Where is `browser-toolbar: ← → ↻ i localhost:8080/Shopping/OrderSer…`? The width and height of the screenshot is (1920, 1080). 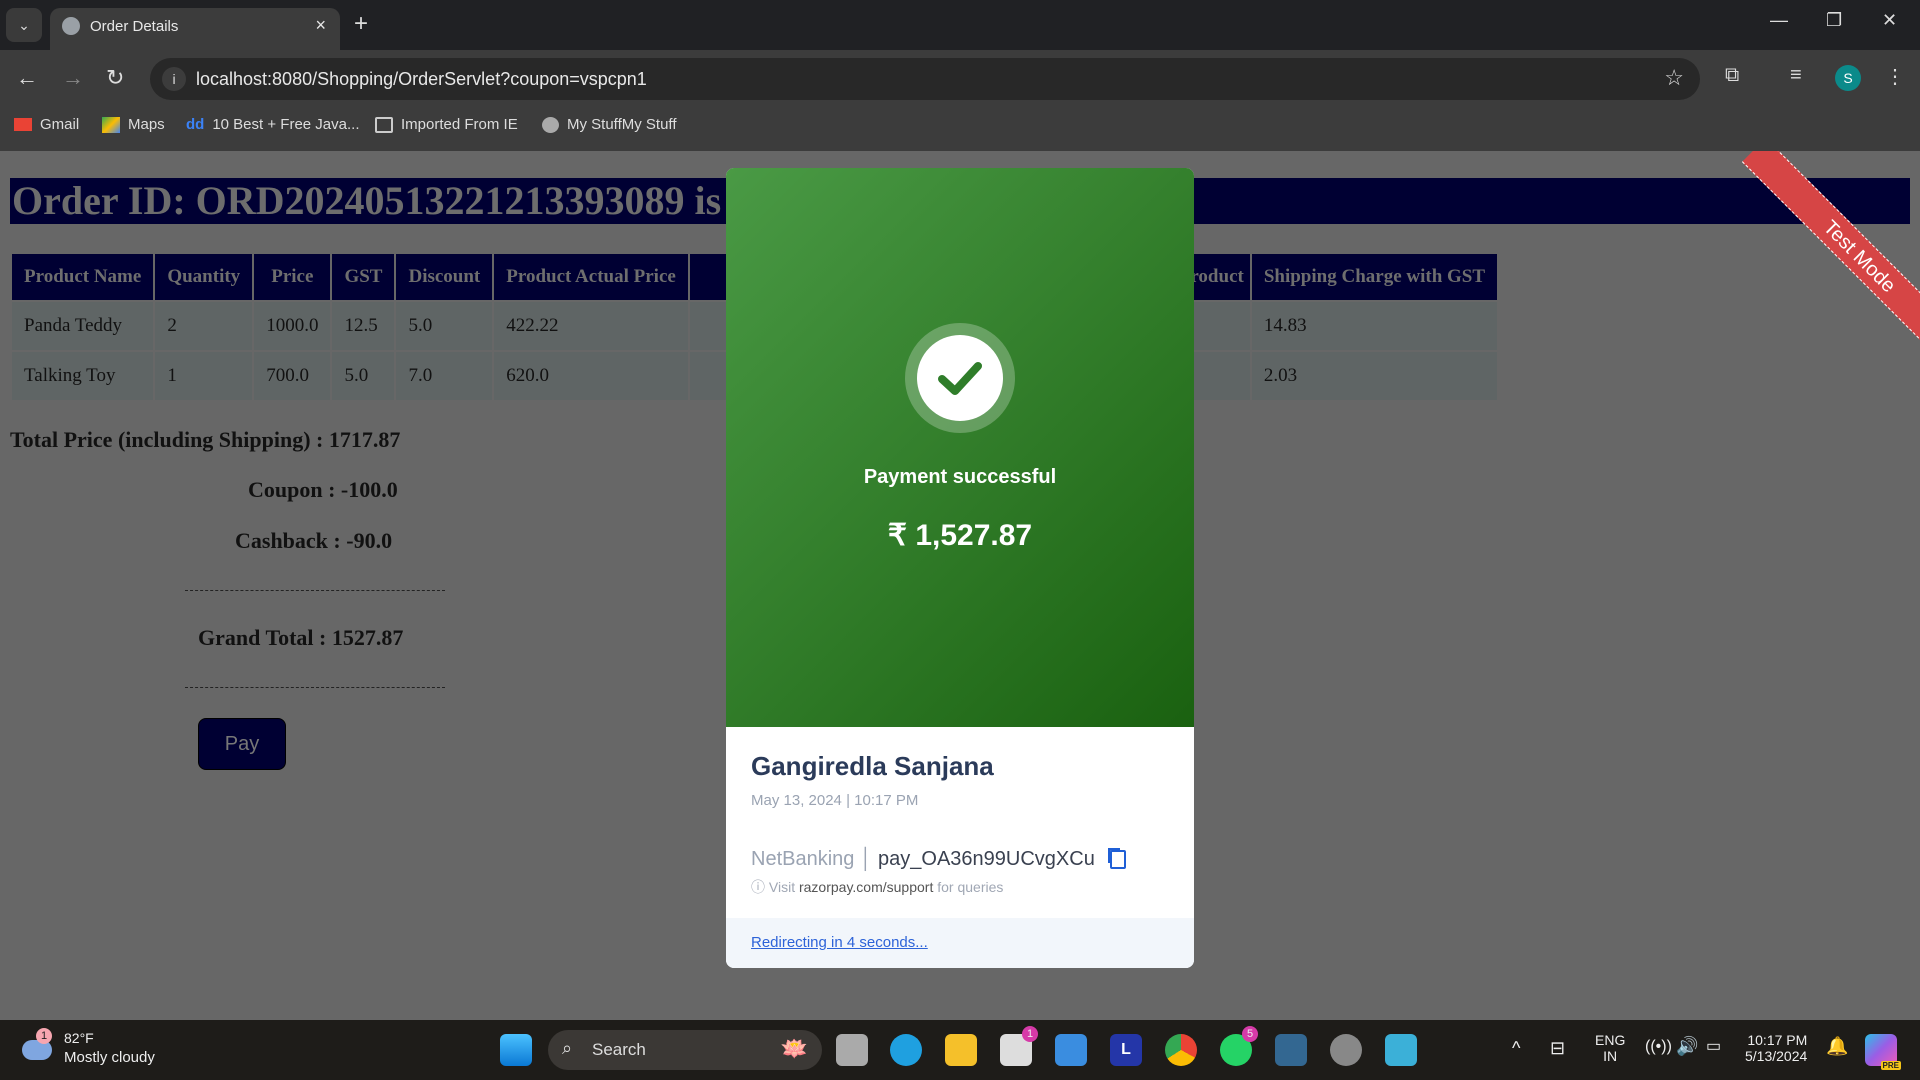
browser-toolbar: ← → ↻ i localhost:8080/Shopping/OrderSer… is located at coordinates (960, 79).